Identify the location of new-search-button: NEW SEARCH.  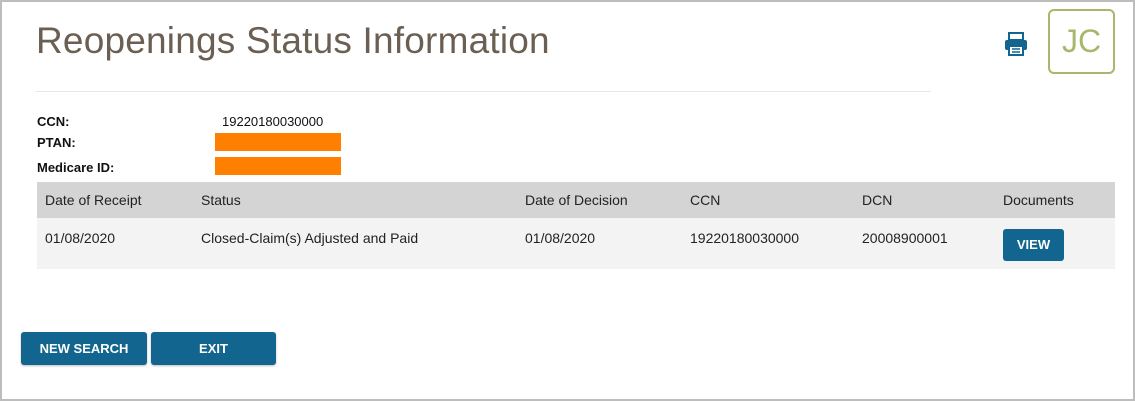
(84, 348).